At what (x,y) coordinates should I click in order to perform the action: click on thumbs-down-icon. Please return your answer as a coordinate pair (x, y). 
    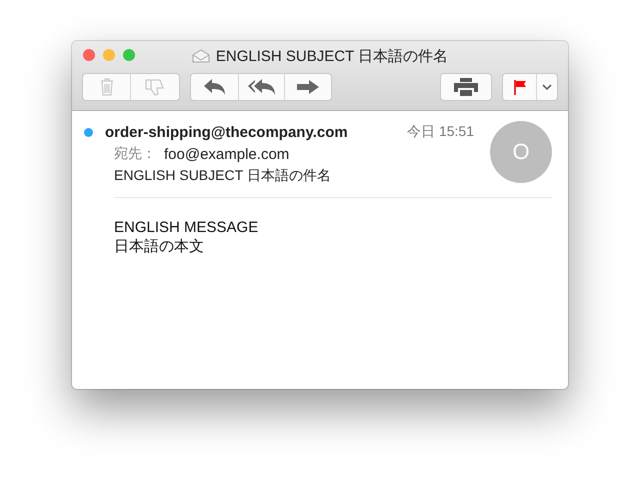
    Looking at the image, I should click on (155, 87).